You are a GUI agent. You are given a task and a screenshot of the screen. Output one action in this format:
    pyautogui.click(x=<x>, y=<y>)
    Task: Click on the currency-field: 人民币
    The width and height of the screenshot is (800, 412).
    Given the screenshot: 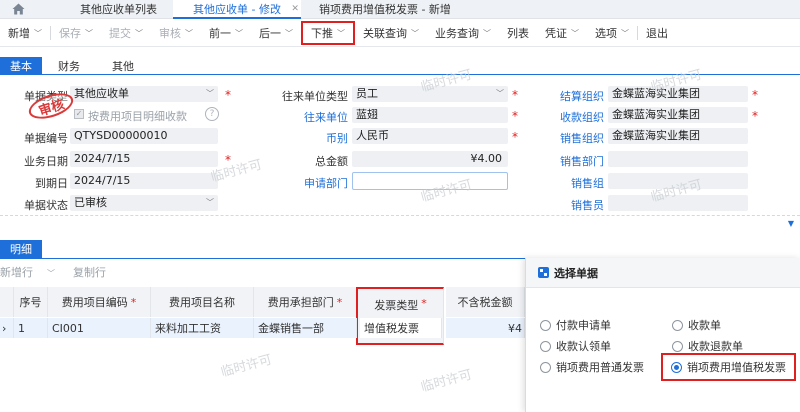 What is the action you would take?
    pyautogui.click(x=430, y=136)
    